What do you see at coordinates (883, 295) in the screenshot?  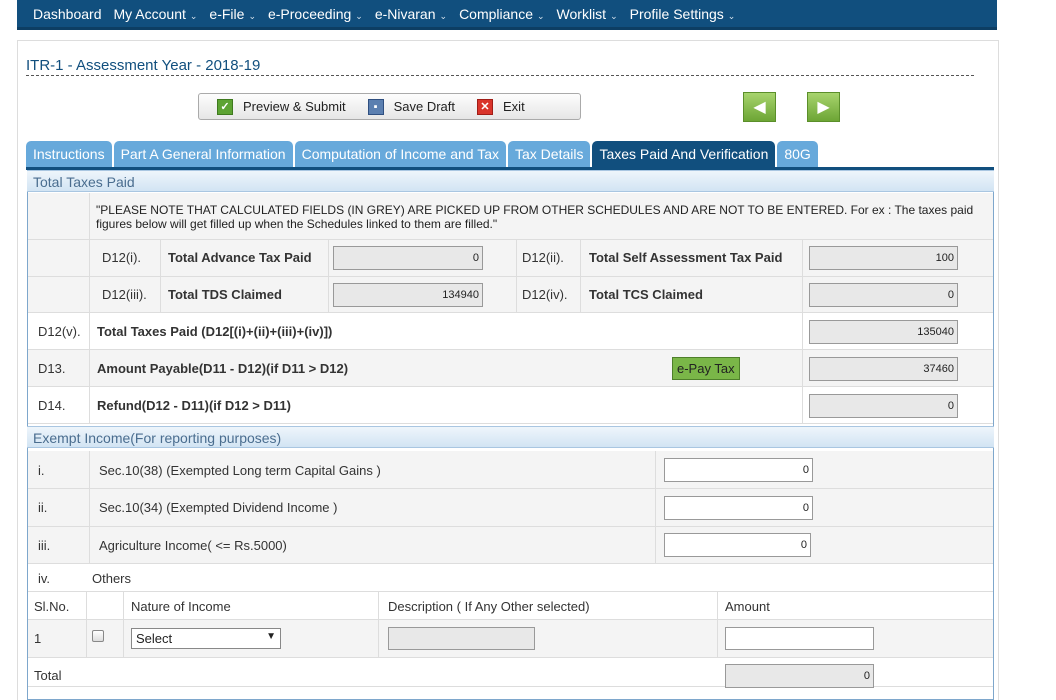 I see `total-tcs-field: 0` at bounding box center [883, 295].